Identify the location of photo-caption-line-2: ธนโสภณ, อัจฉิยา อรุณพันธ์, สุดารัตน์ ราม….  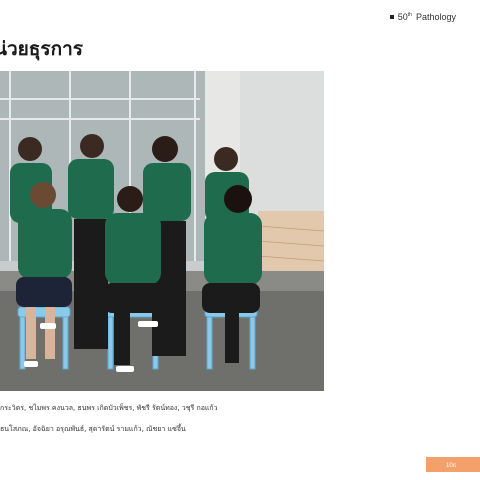
(93, 429).